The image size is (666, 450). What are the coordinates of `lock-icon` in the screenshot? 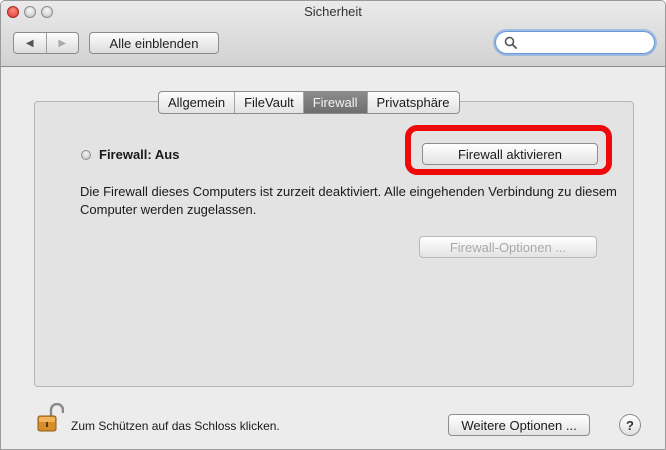 It's located at (50, 418).